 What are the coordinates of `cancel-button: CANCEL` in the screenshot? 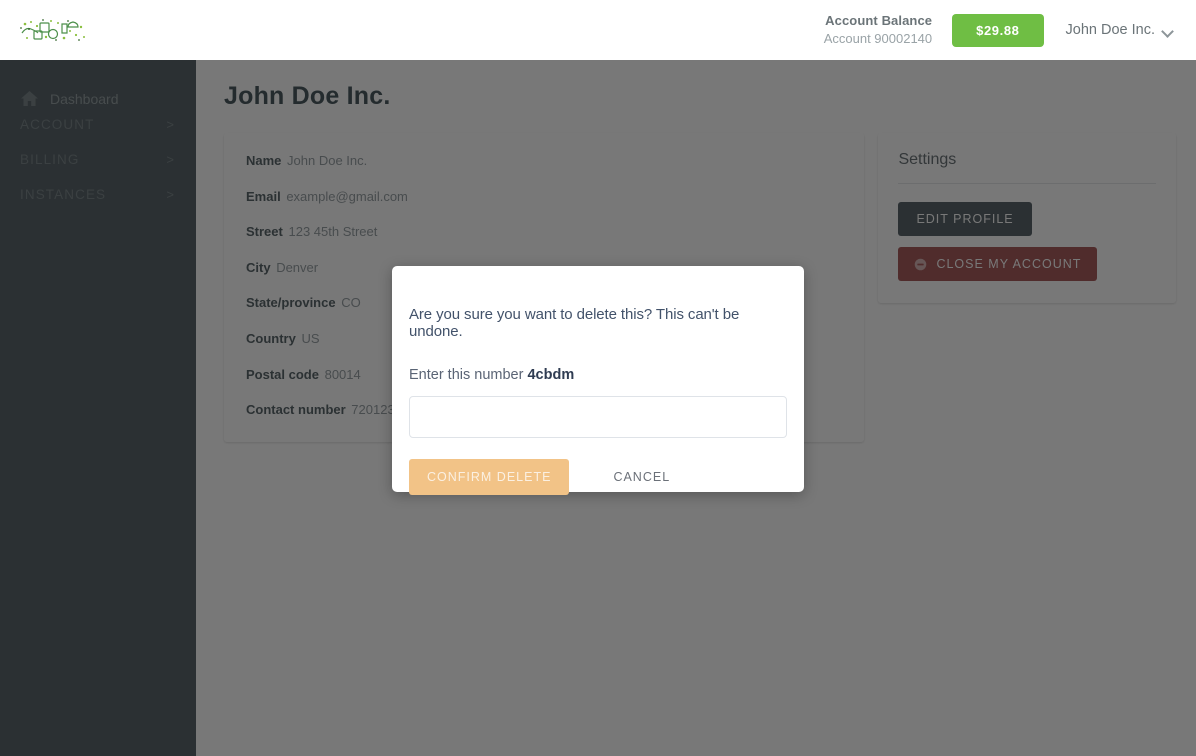 It's located at (641, 477).